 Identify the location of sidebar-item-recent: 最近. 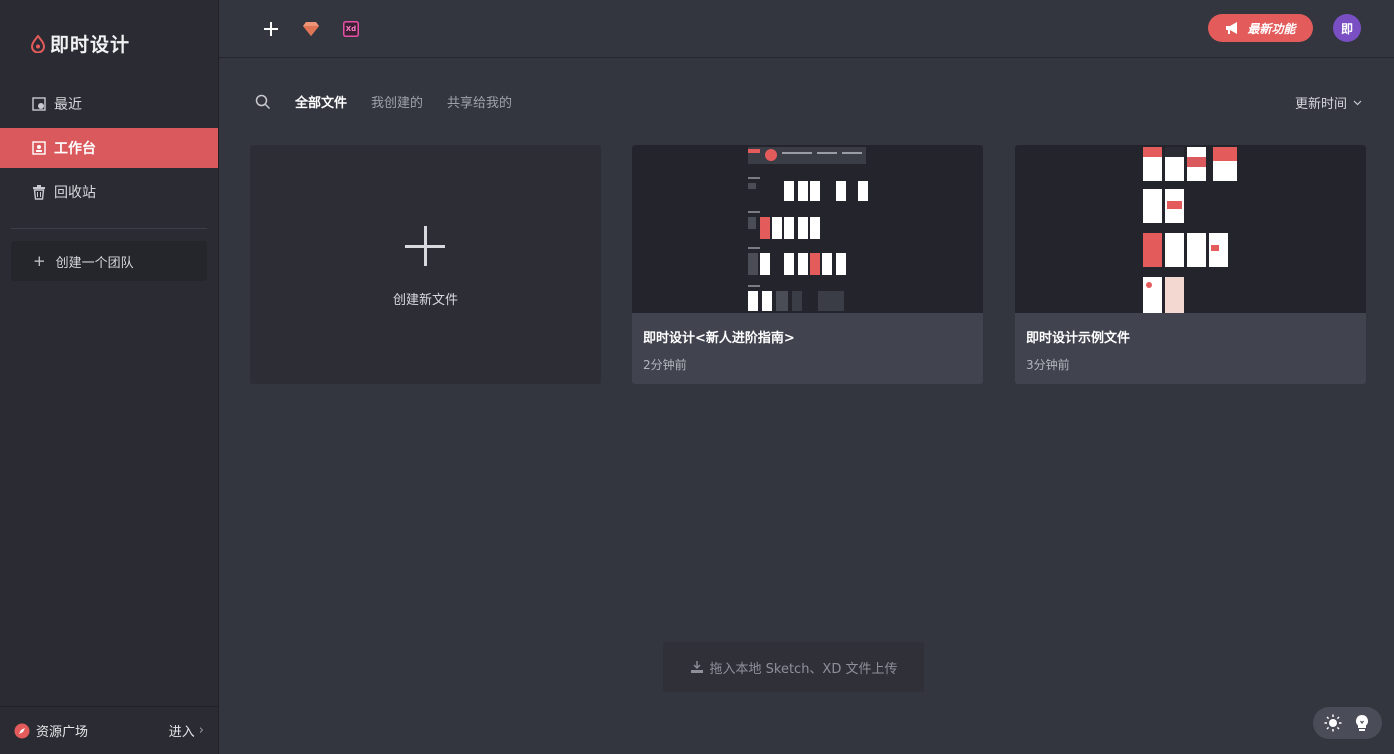
(109, 104).